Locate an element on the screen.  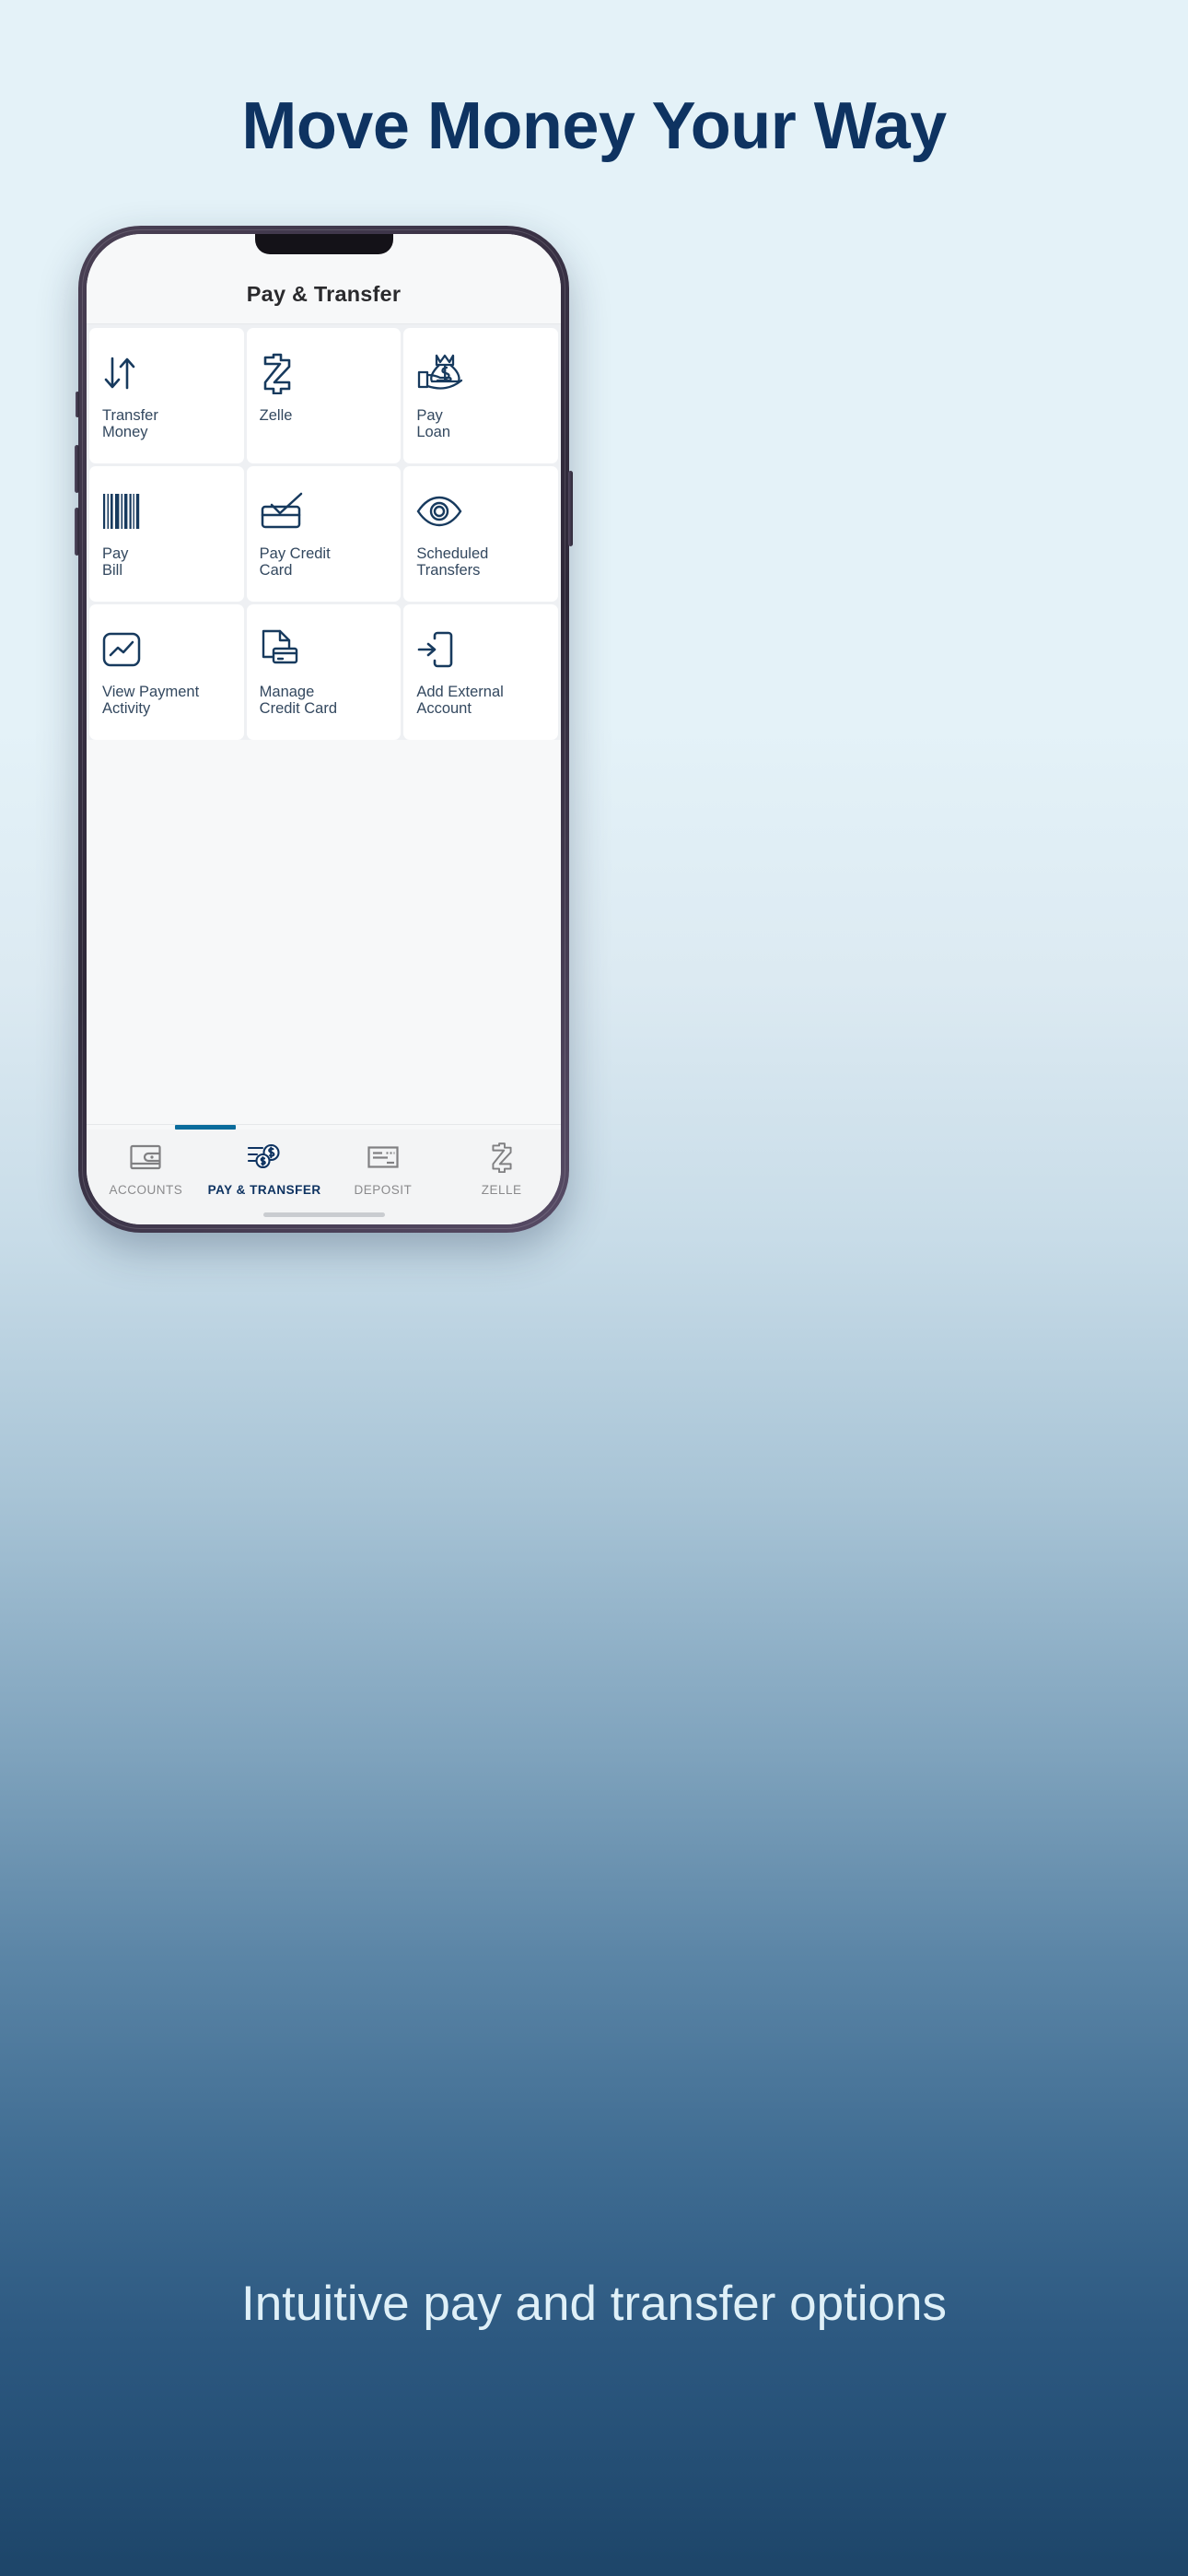
tile-manage-credit-card: Manage Credit Card is located at coordinates (324, 672).